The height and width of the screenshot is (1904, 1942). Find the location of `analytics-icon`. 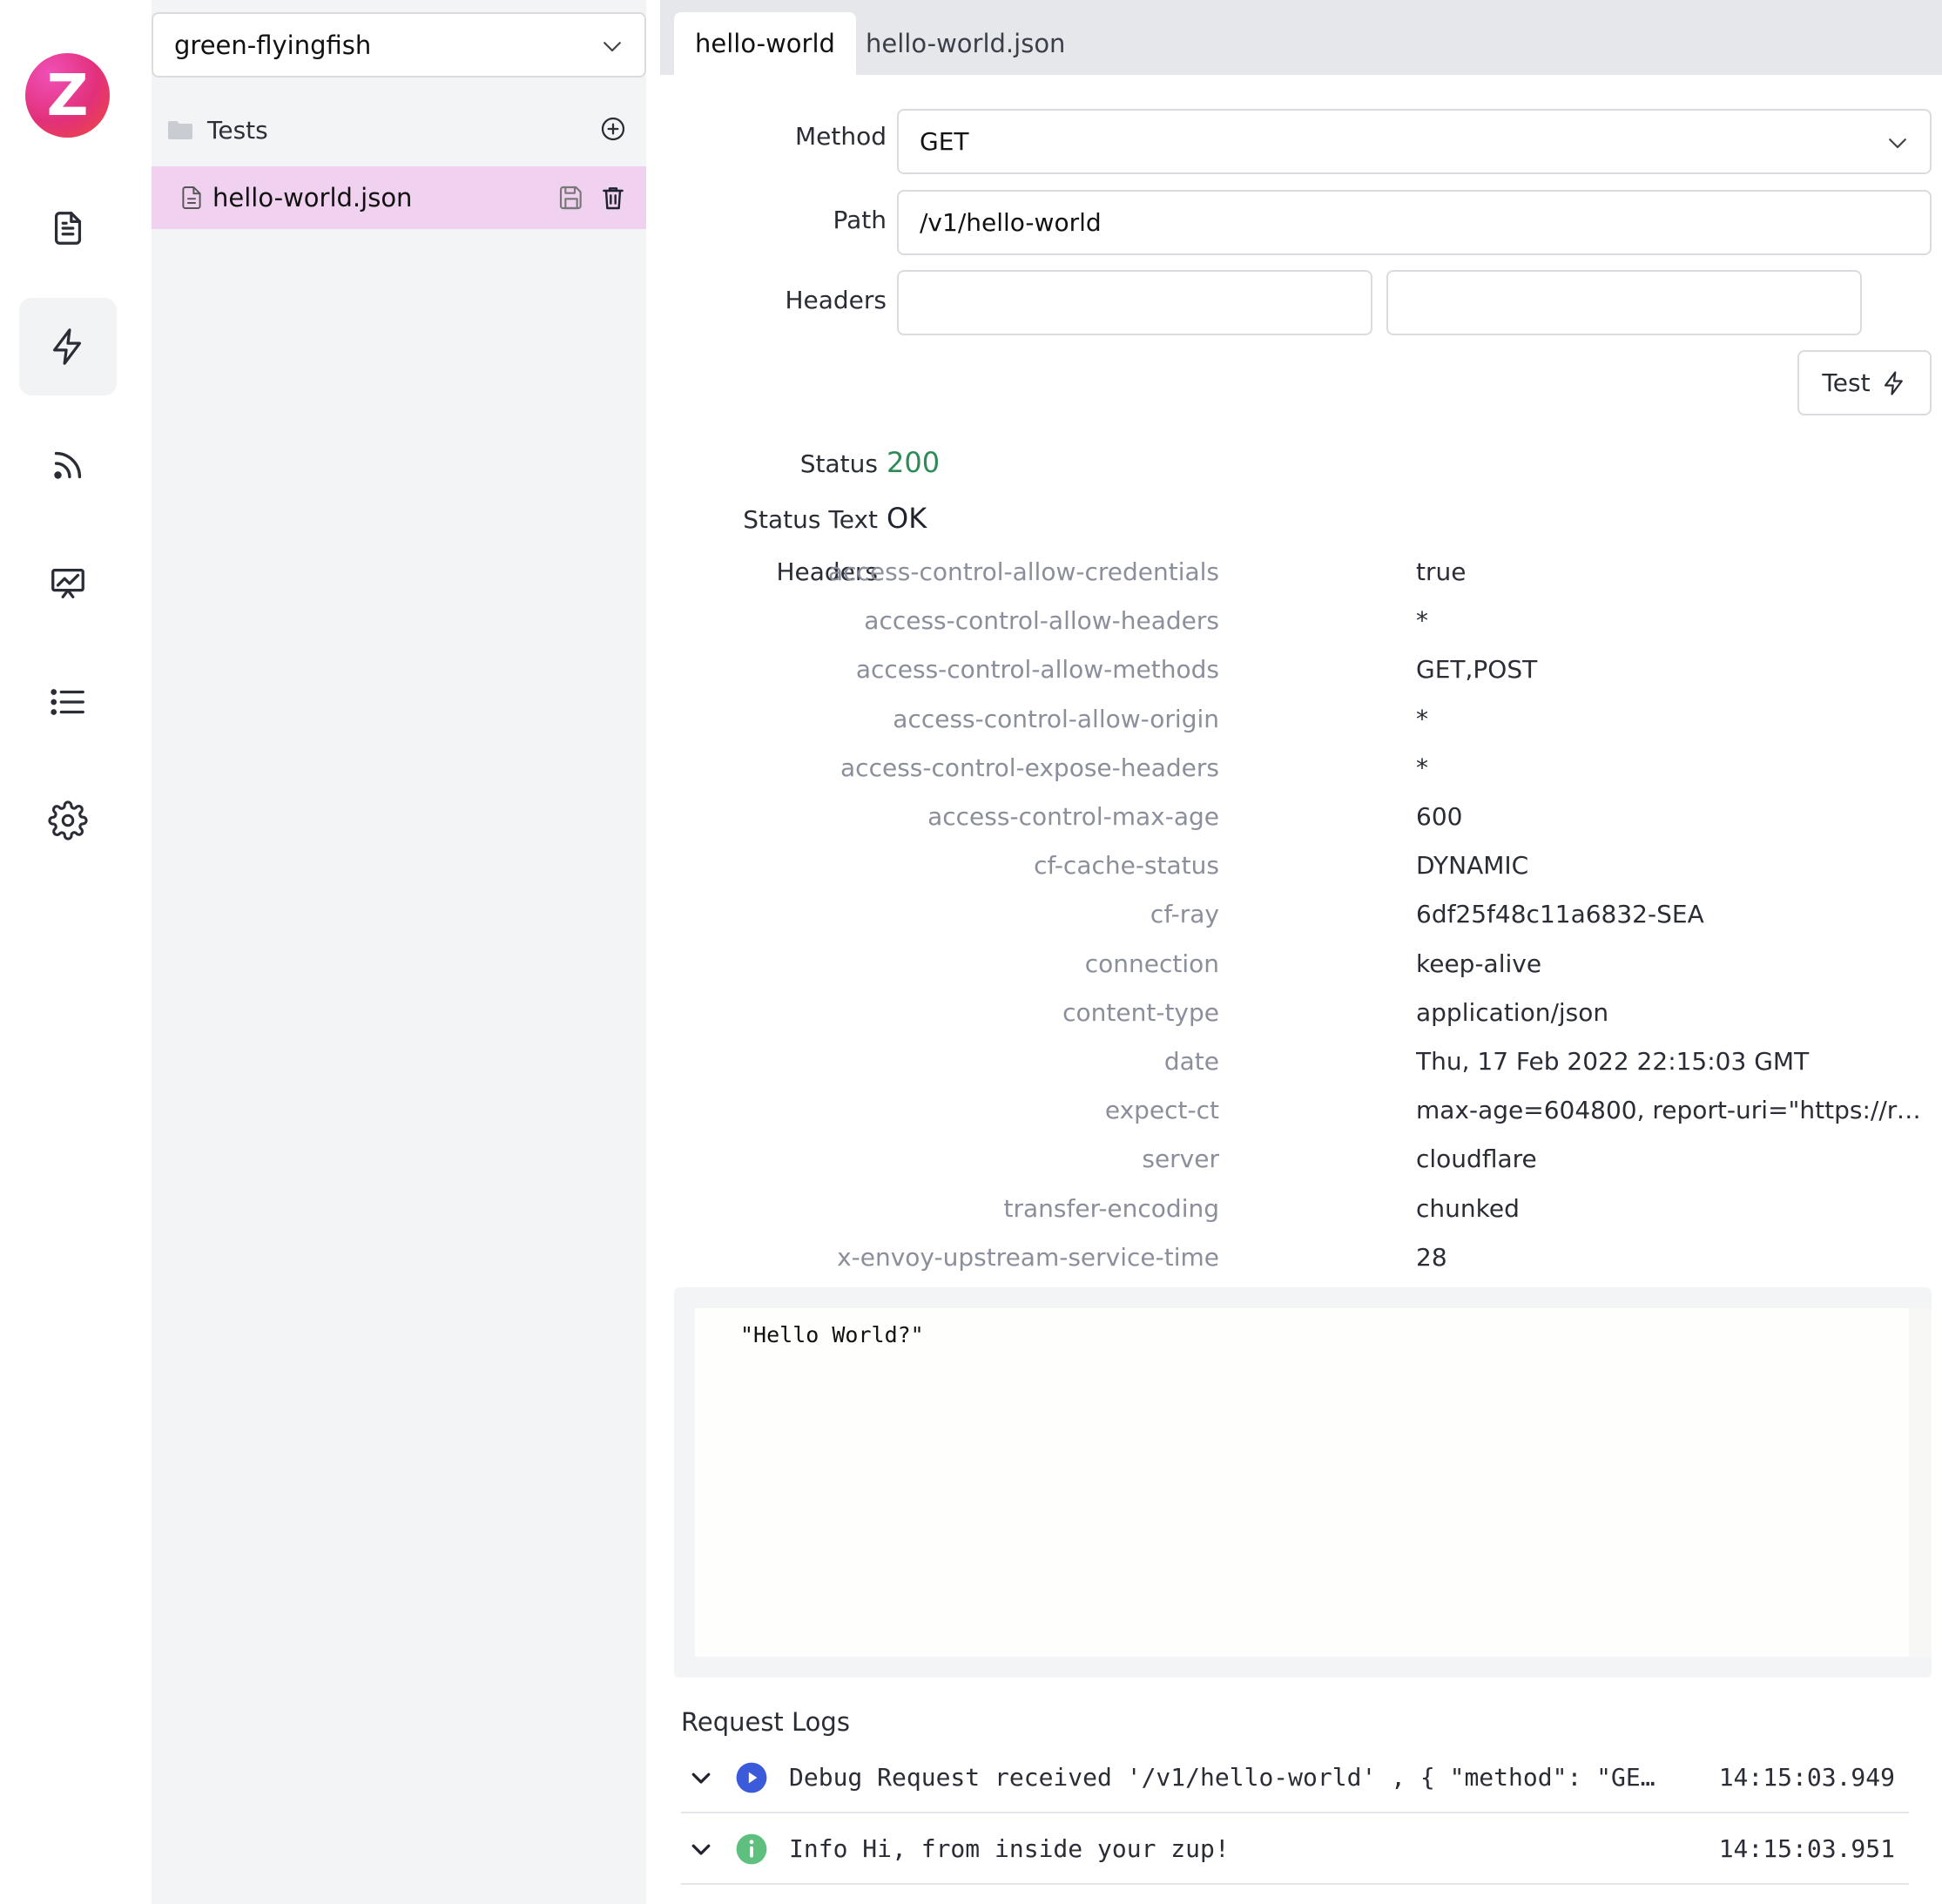

analytics-icon is located at coordinates (67, 583).